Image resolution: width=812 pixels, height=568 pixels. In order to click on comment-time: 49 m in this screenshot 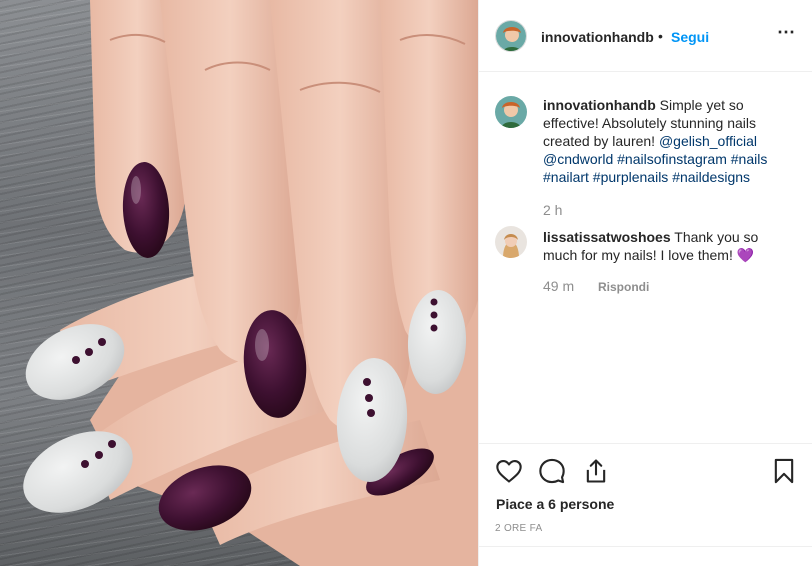, I will do `click(559, 286)`.